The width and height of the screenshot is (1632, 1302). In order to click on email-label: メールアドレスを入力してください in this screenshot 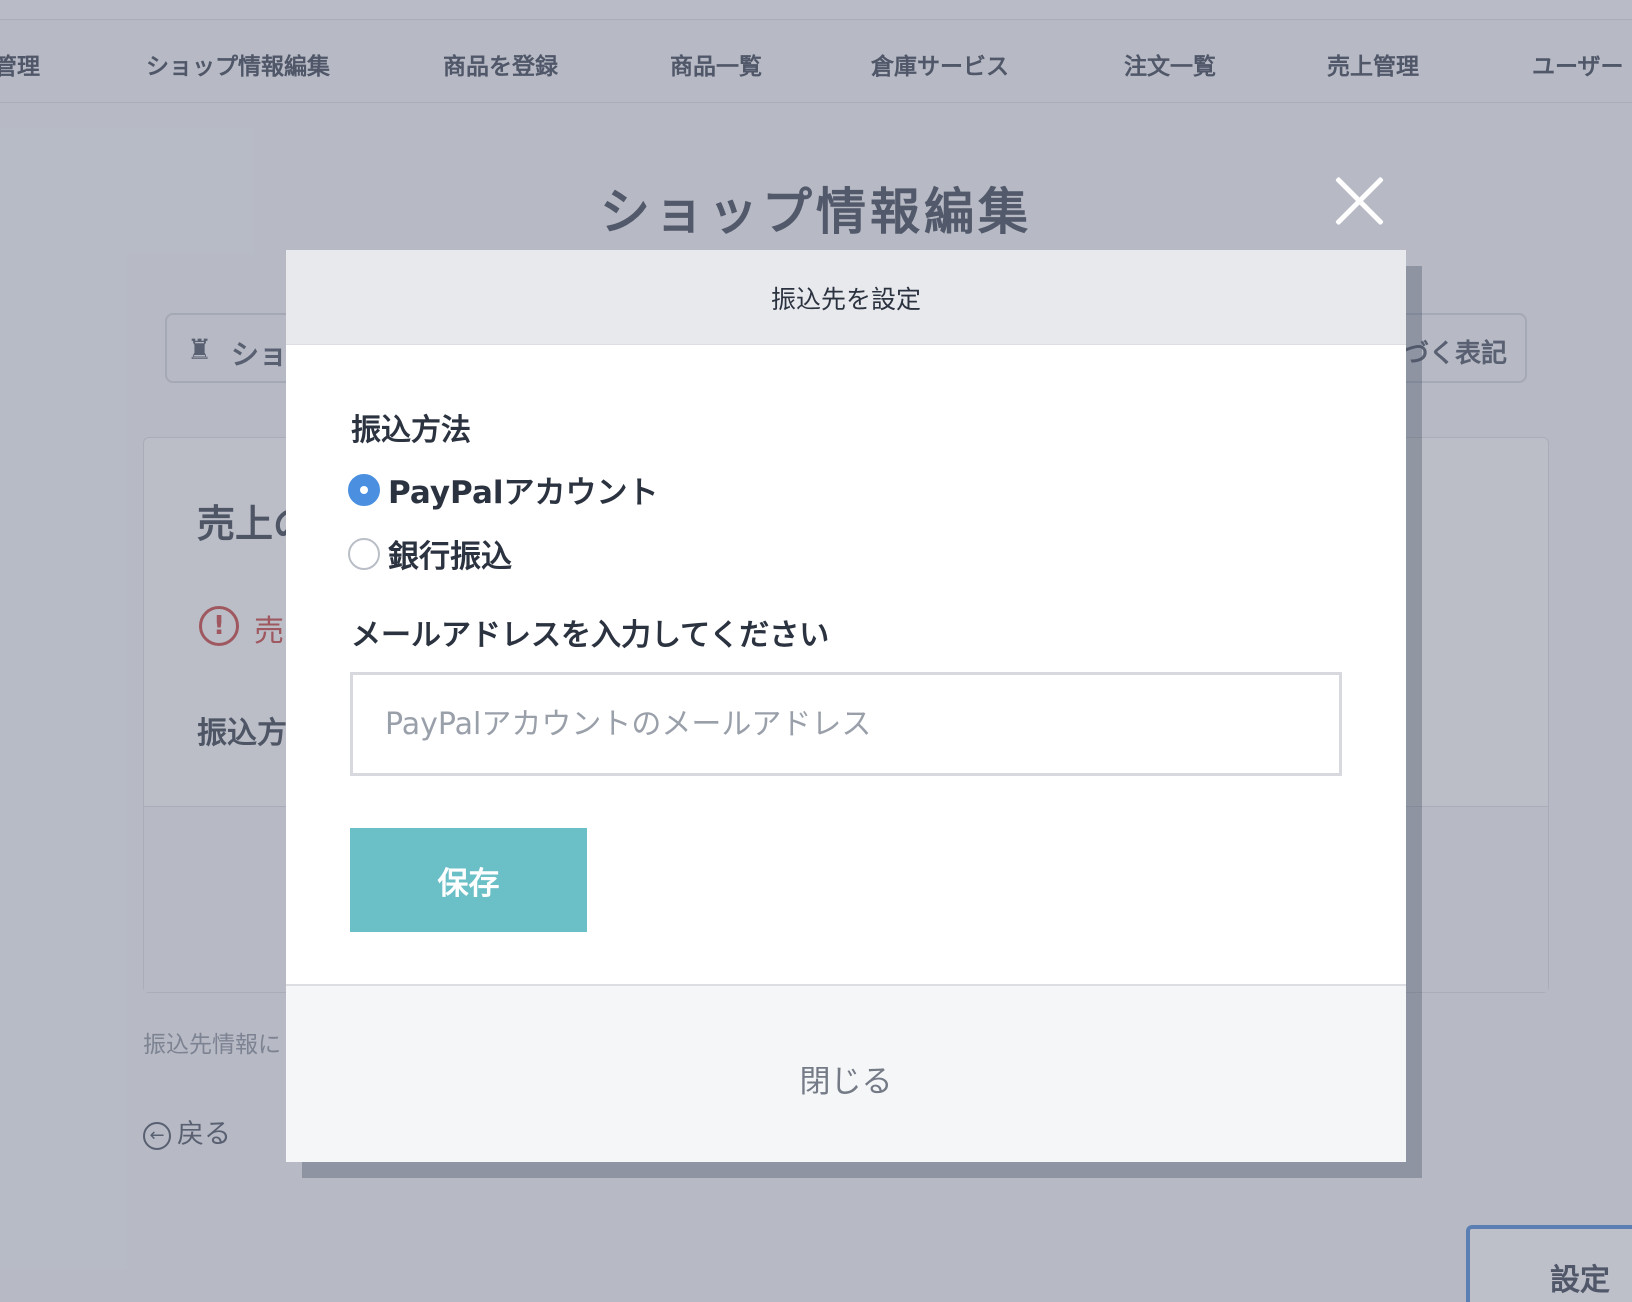, I will do `click(590, 635)`.